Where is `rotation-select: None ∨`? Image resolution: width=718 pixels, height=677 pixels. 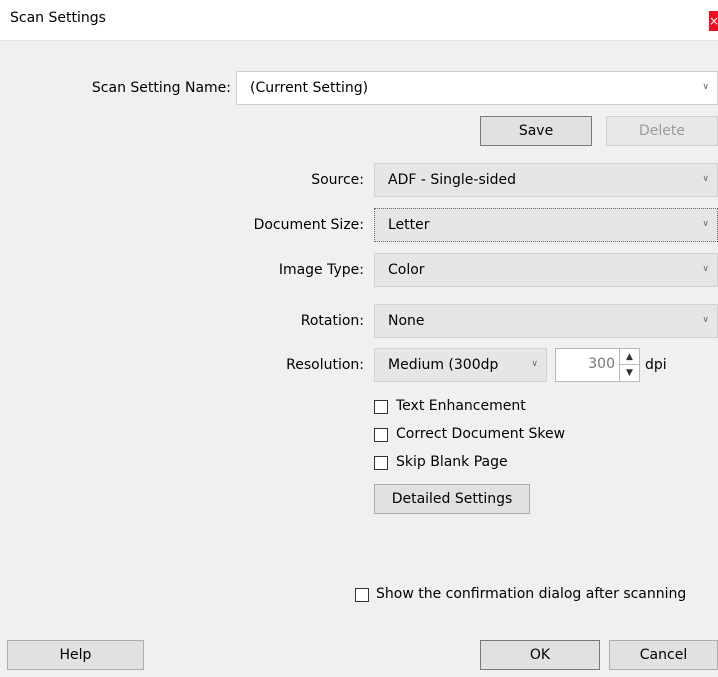
rotation-select: None ∨ is located at coordinates (546, 321).